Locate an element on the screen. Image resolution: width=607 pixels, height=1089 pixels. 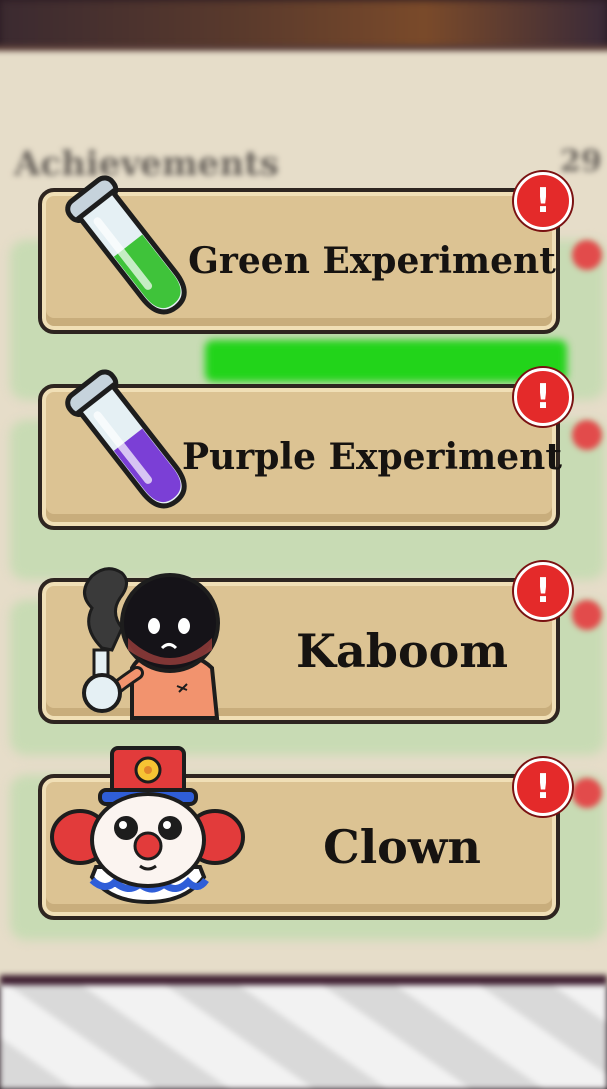
achievement-title: Clown is located at coordinates (402, 847).